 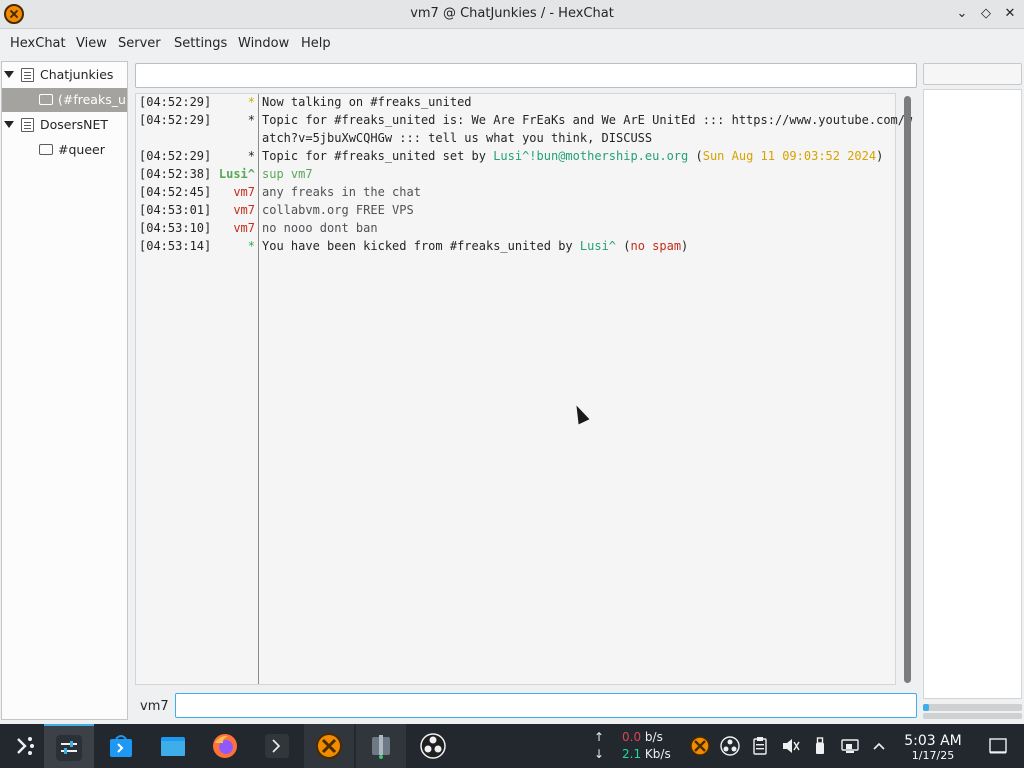 What do you see at coordinates (590, 156) in the screenshot?
I see `topic-setter-link: Lusi^!bun@mothership.eu.org` at bounding box center [590, 156].